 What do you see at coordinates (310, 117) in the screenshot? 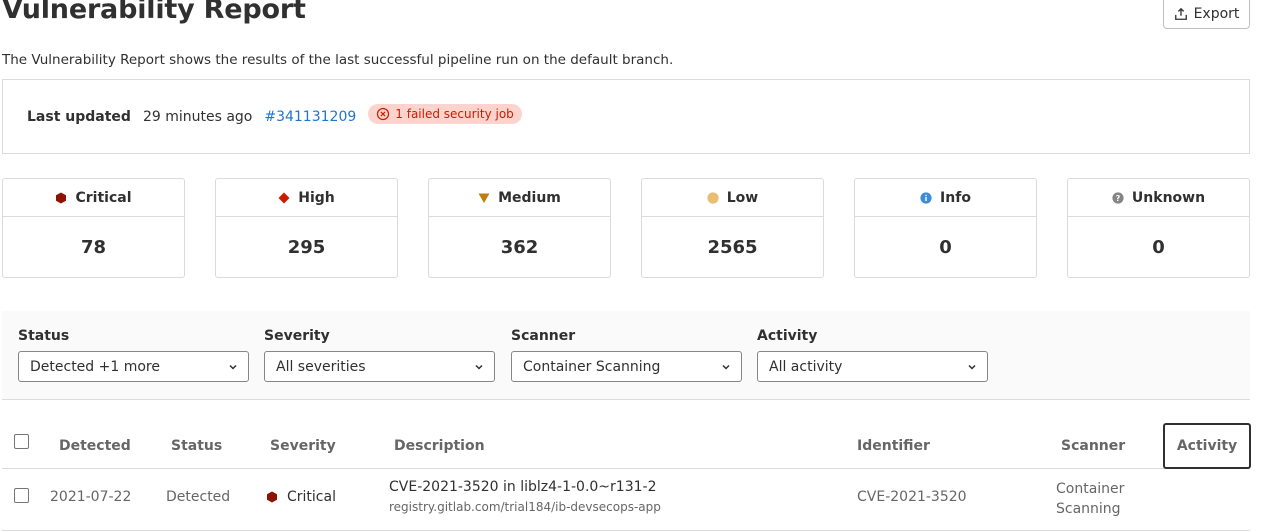
I see `pipeline-link: #341131209` at bounding box center [310, 117].